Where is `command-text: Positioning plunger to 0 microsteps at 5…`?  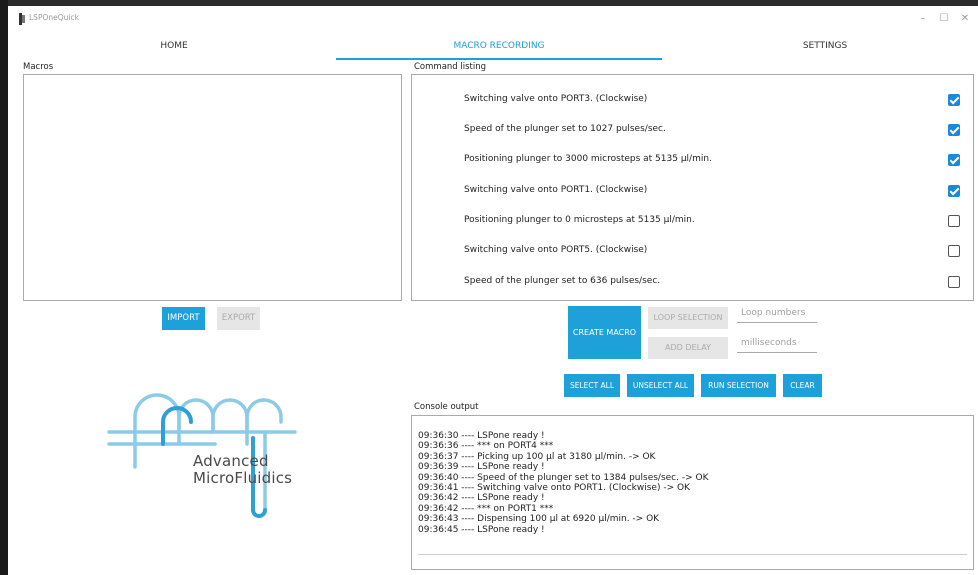
command-text: Positioning plunger to 0 microsteps at 5… is located at coordinates (579, 220).